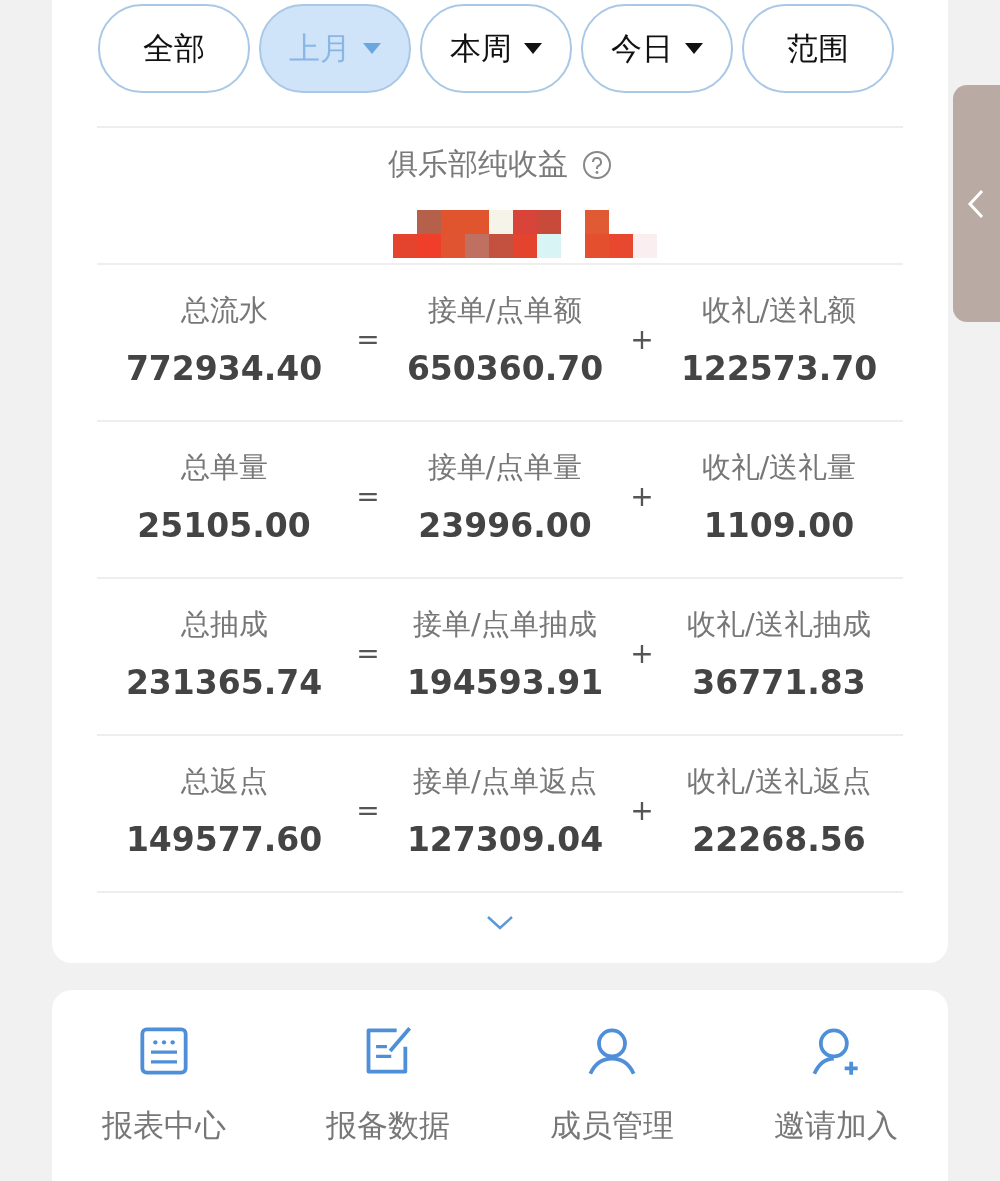  Describe the element at coordinates (779, 624) in the screenshot. I see `metric-label: 收礼/送礼抽成` at that location.